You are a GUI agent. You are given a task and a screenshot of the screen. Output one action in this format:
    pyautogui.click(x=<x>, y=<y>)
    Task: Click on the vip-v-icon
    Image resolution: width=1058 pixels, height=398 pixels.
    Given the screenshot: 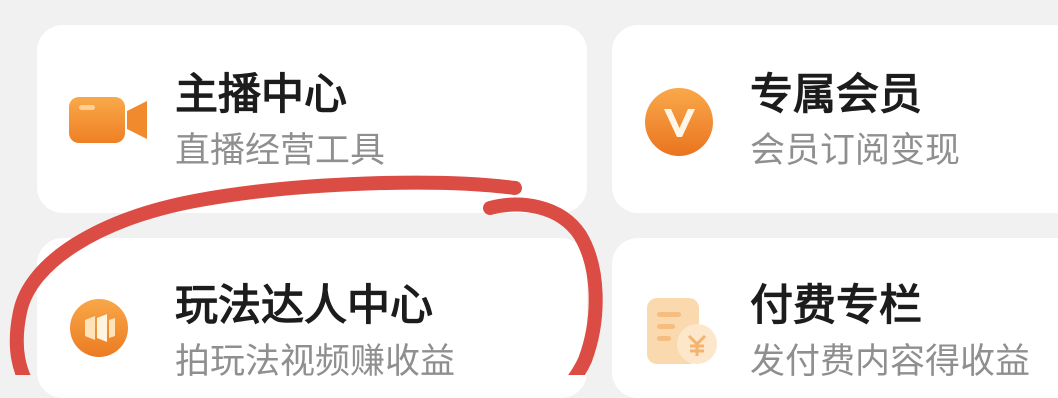 What is the action you would take?
    pyautogui.click(x=679, y=122)
    